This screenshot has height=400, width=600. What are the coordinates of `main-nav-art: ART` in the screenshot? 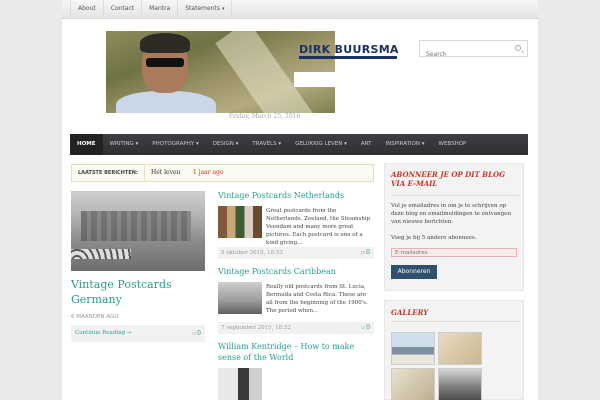 It's located at (366, 144).